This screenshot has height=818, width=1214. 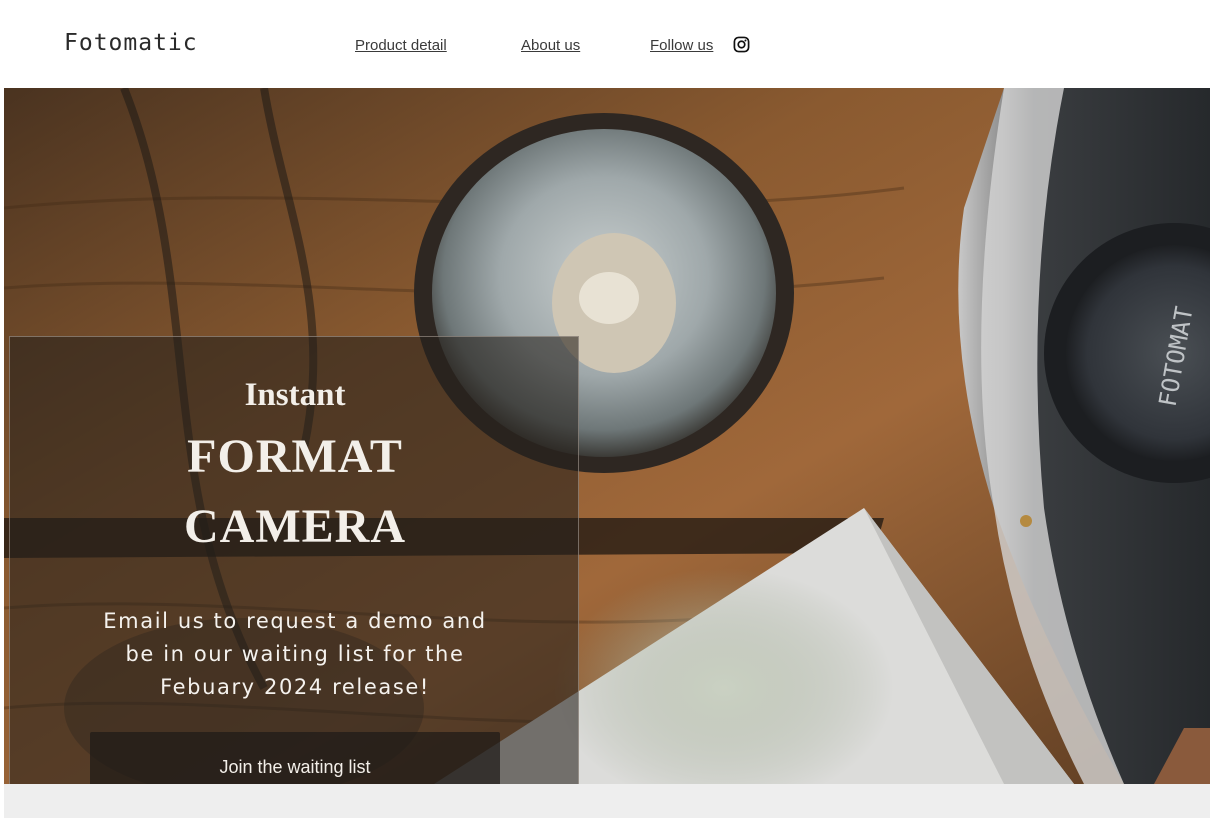 What do you see at coordinates (550, 45) in the screenshot?
I see `nav-link-about-us: About us` at bounding box center [550, 45].